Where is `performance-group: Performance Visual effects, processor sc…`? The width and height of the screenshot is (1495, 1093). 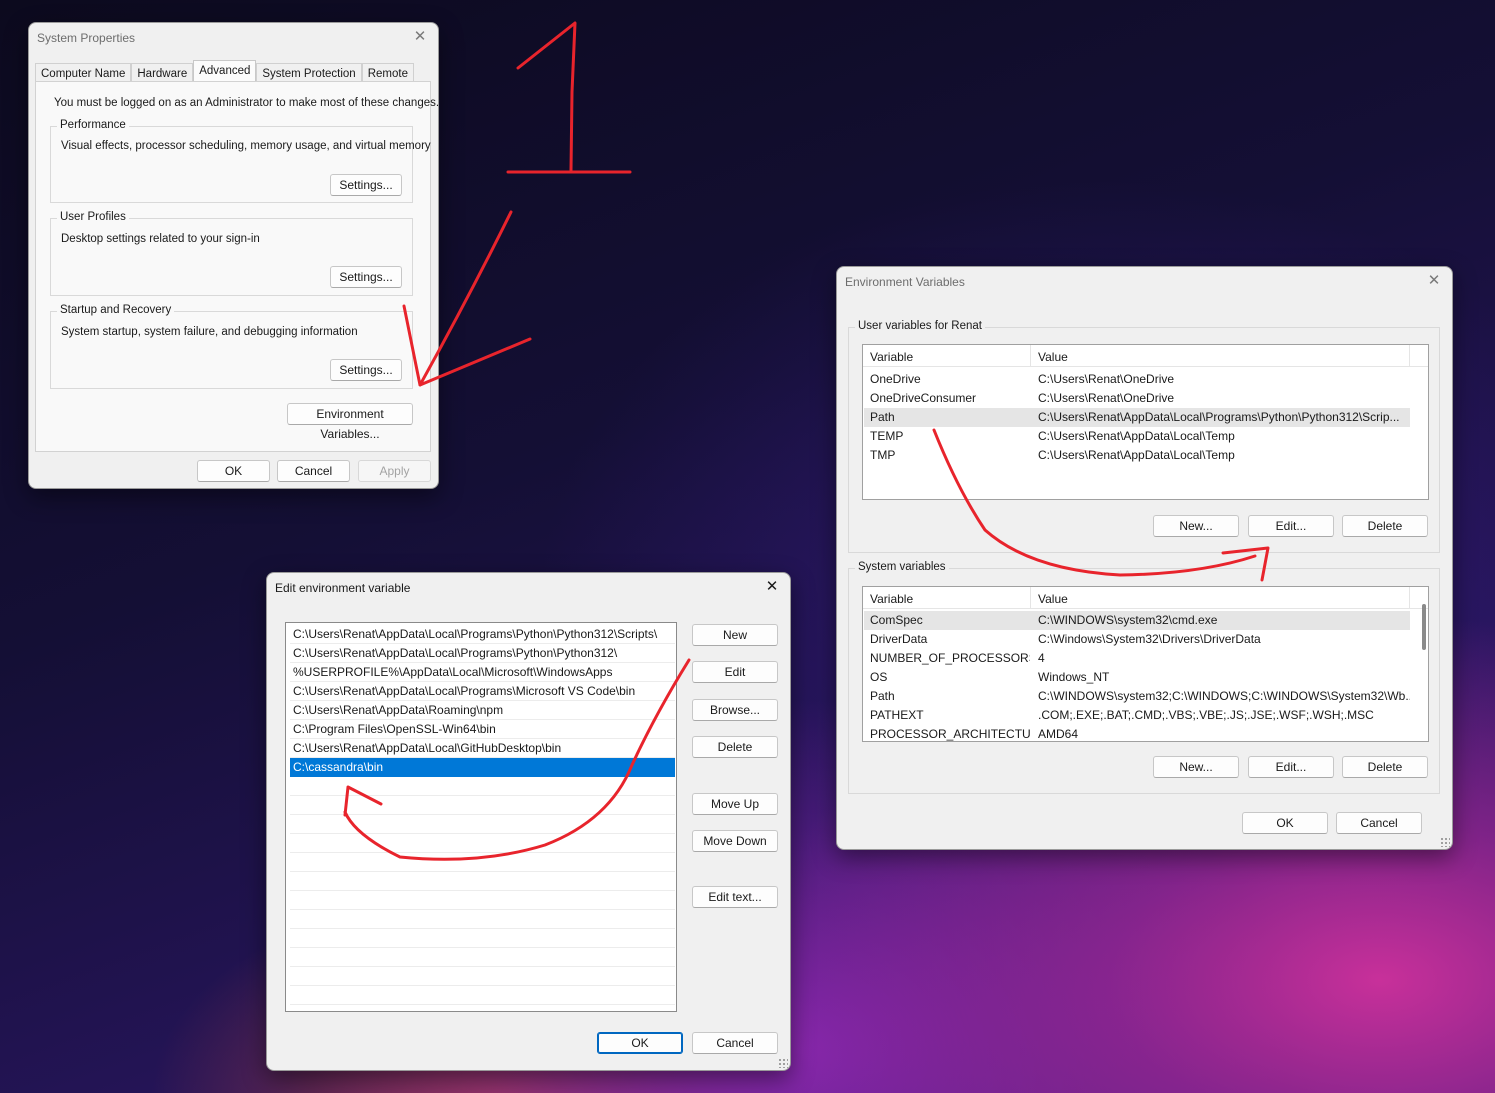 performance-group: Performance Visual effects, processor sc… is located at coordinates (240, 161).